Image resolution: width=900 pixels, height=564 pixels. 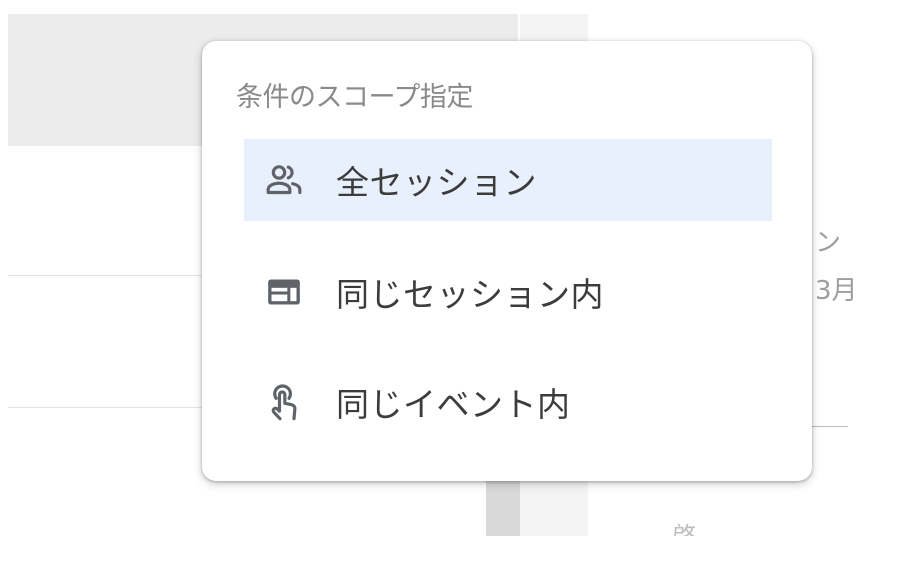 What do you see at coordinates (836, 291) in the screenshot?
I see `background-text: 3月` at bounding box center [836, 291].